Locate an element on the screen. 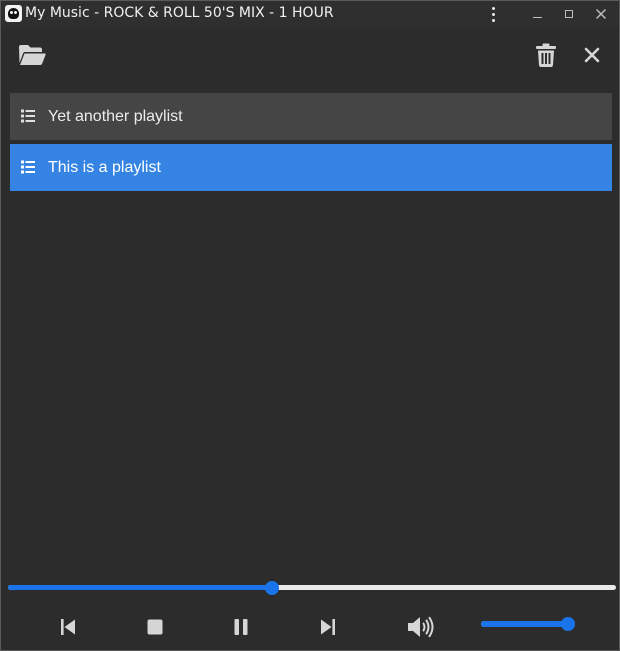 The image size is (620, 651). folder-open-icon is located at coordinates (32, 55).